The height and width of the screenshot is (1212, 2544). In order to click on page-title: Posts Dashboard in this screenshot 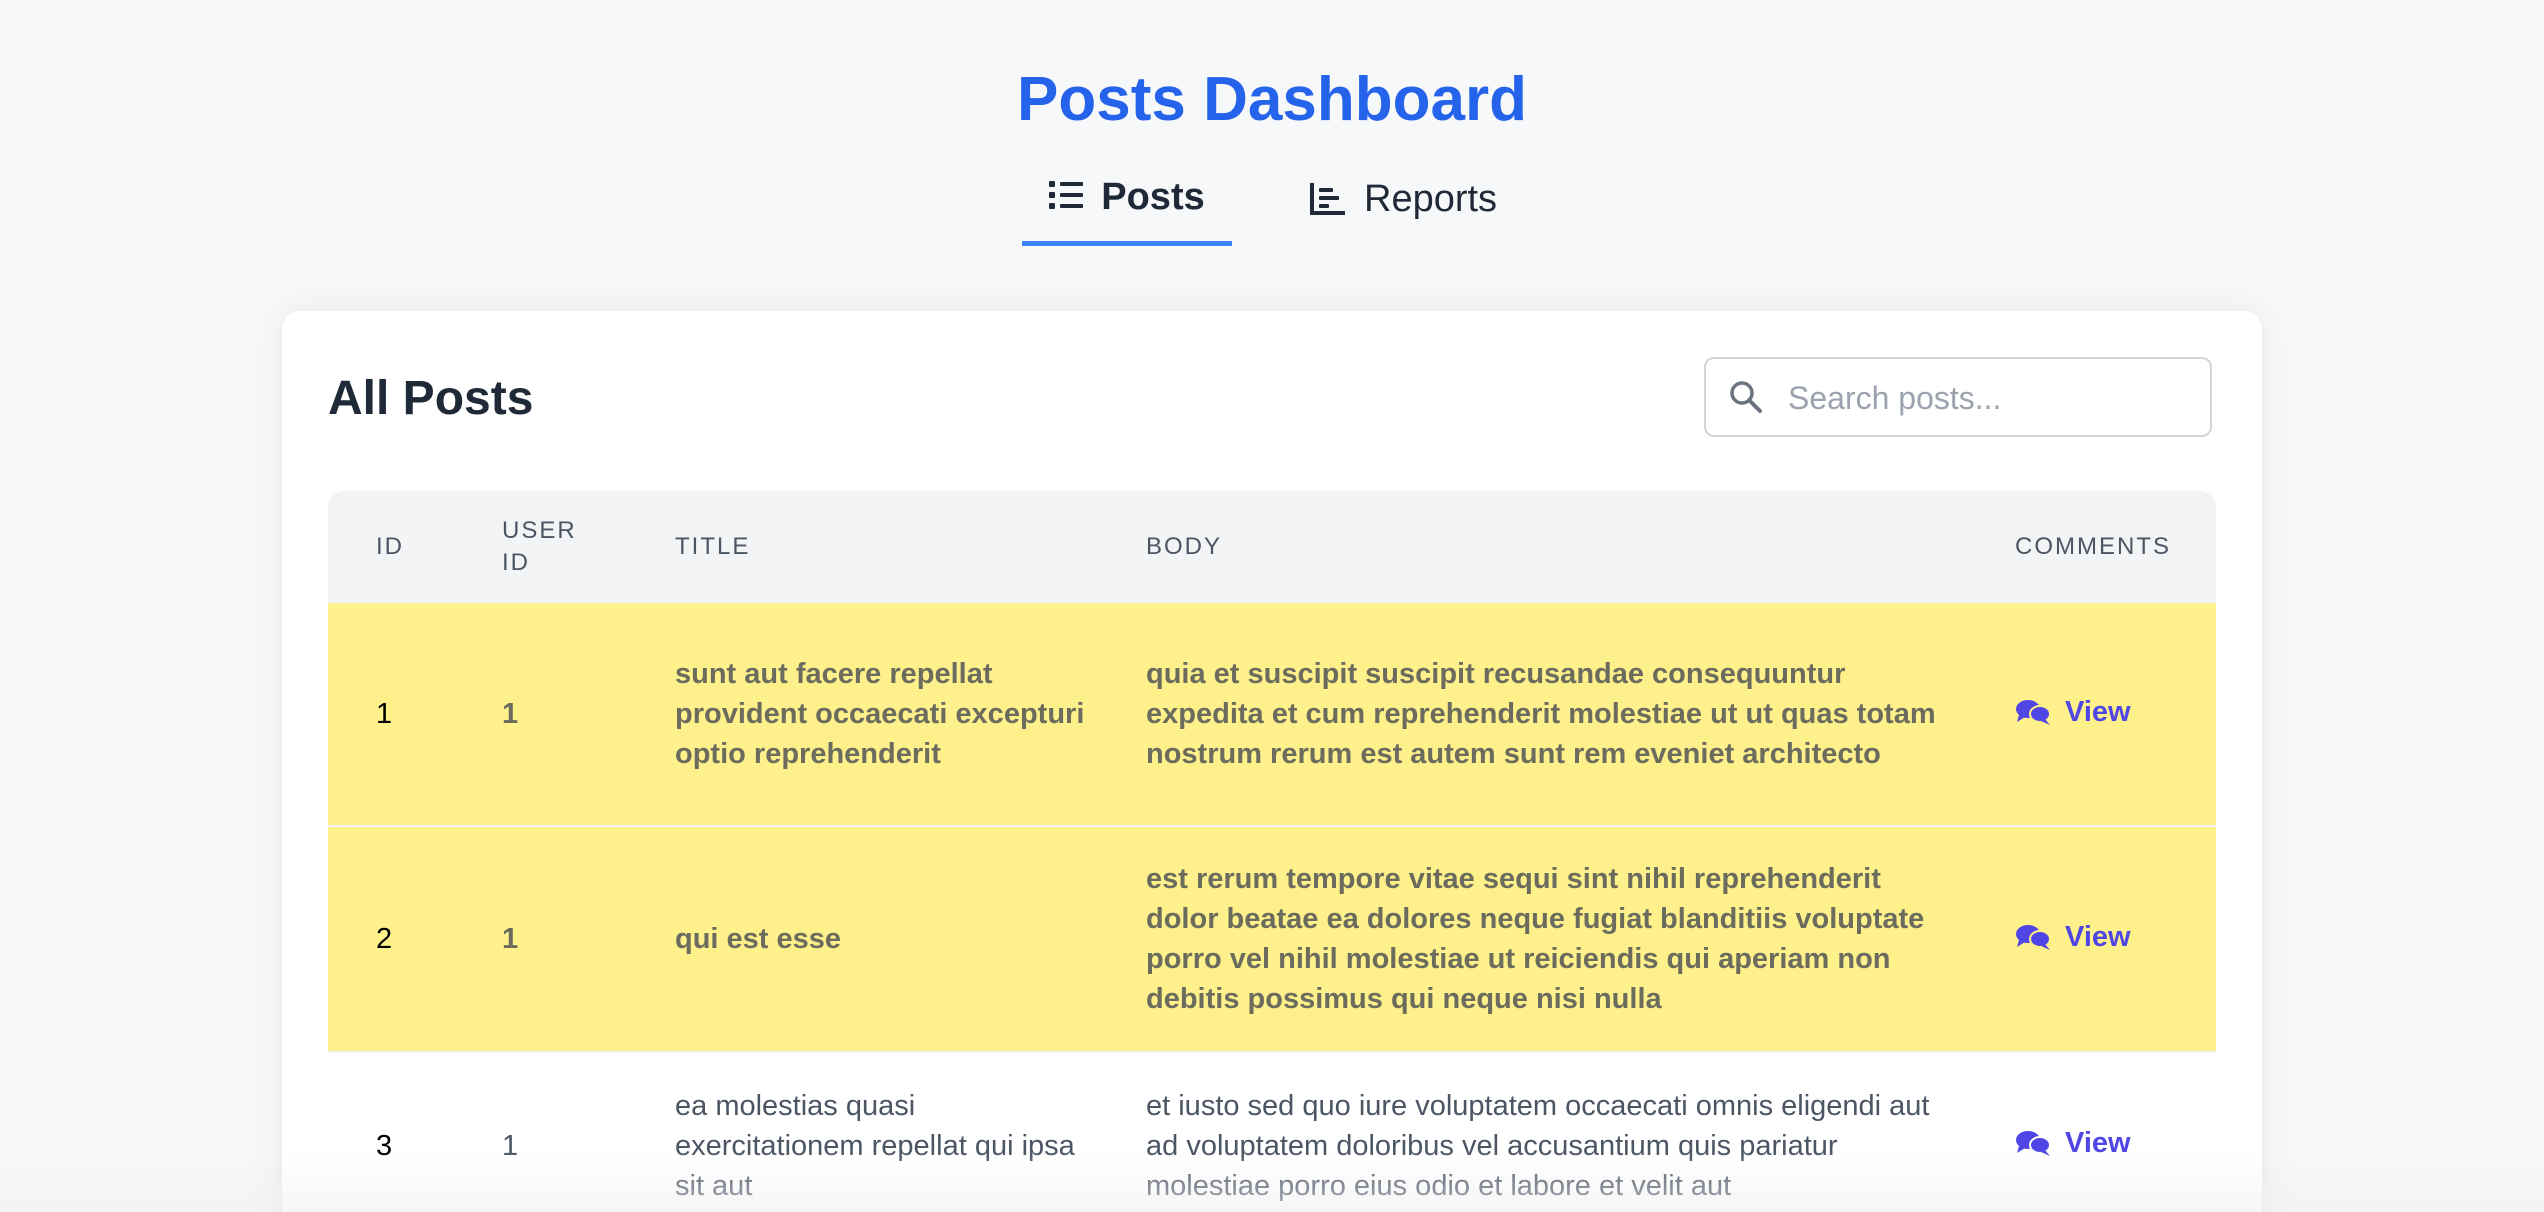, I will do `click(1272, 99)`.